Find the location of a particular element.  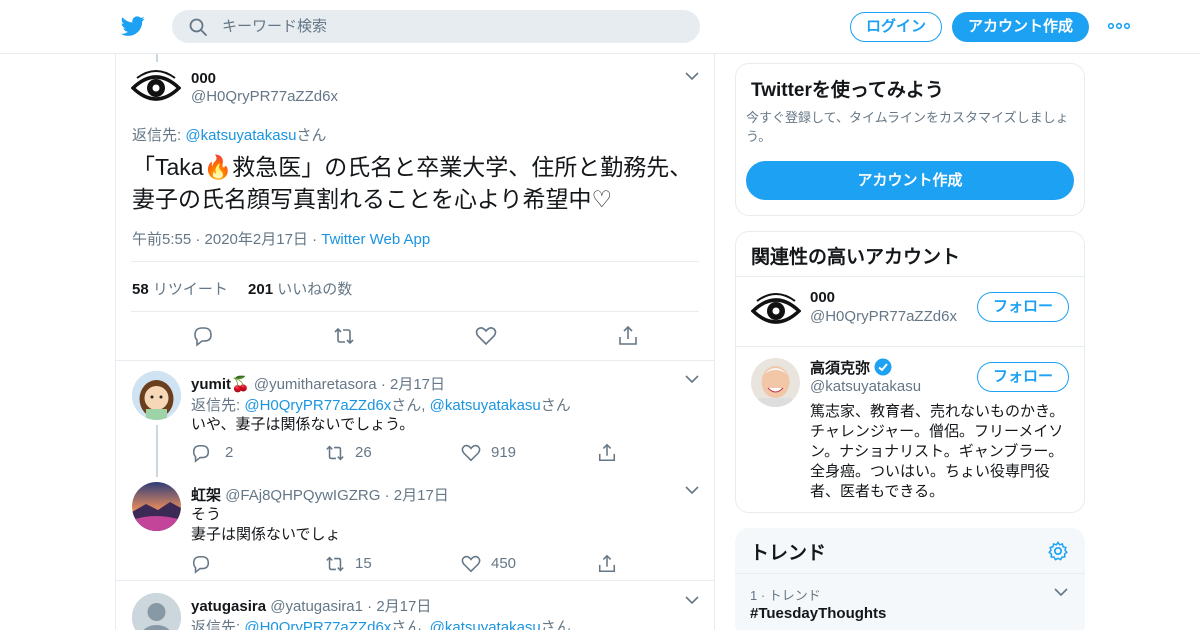

reply-author-name: yumit🍒 is located at coordinates (220, 384).